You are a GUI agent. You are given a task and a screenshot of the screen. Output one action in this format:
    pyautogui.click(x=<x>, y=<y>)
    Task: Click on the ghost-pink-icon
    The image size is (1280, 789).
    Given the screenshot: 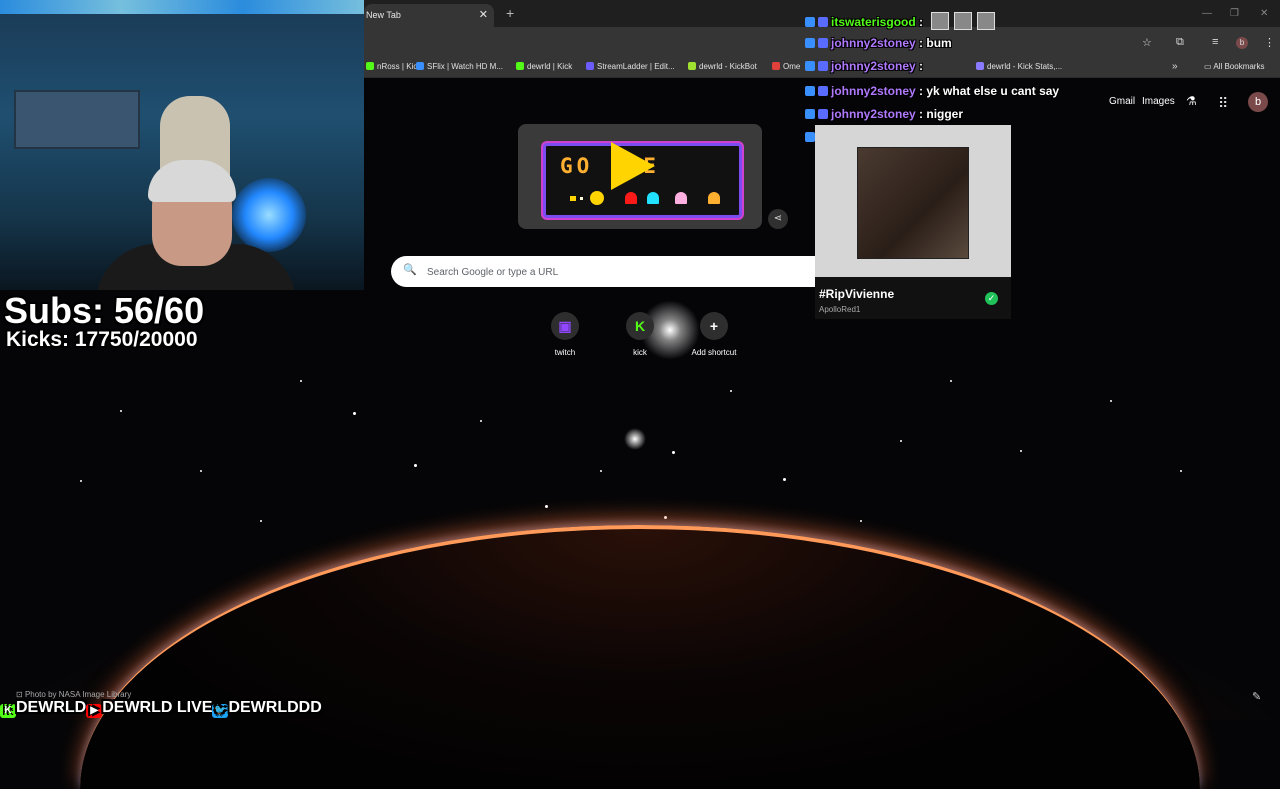 What is the action you would take?
    pyautogui.click(x=681, y=198)
    